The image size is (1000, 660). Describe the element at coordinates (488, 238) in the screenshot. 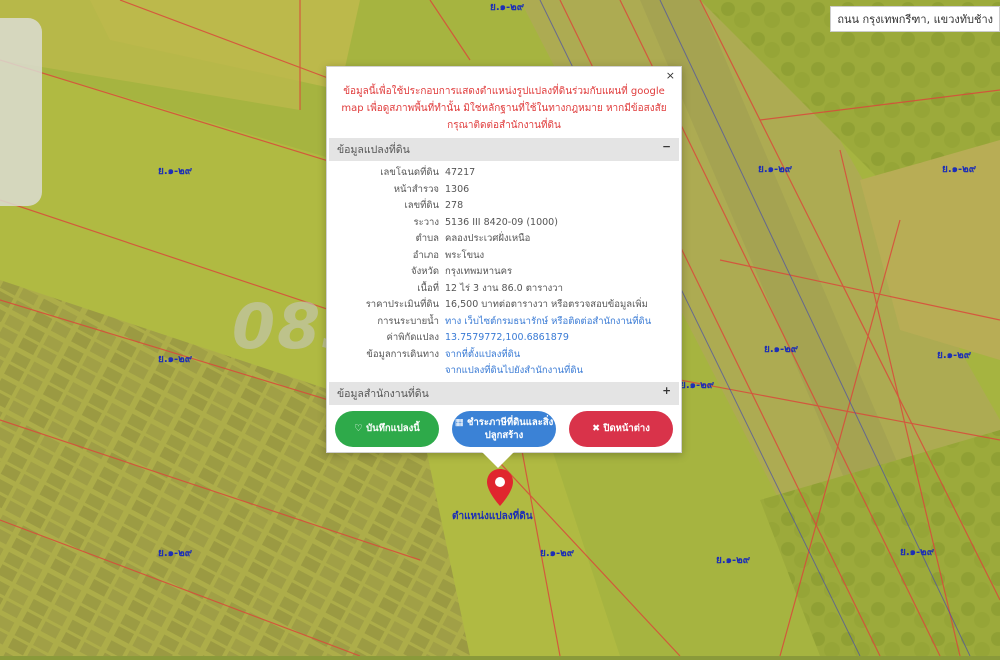

I see `detail-value: คลองประเวศฝั่งเหนือ` at that location.